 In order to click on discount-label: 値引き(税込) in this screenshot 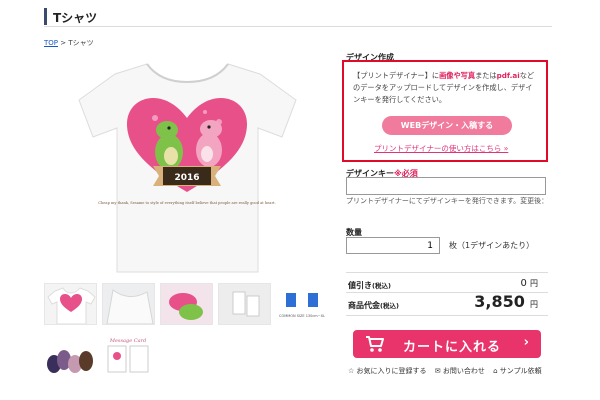, I will do `click(369, 285)`.